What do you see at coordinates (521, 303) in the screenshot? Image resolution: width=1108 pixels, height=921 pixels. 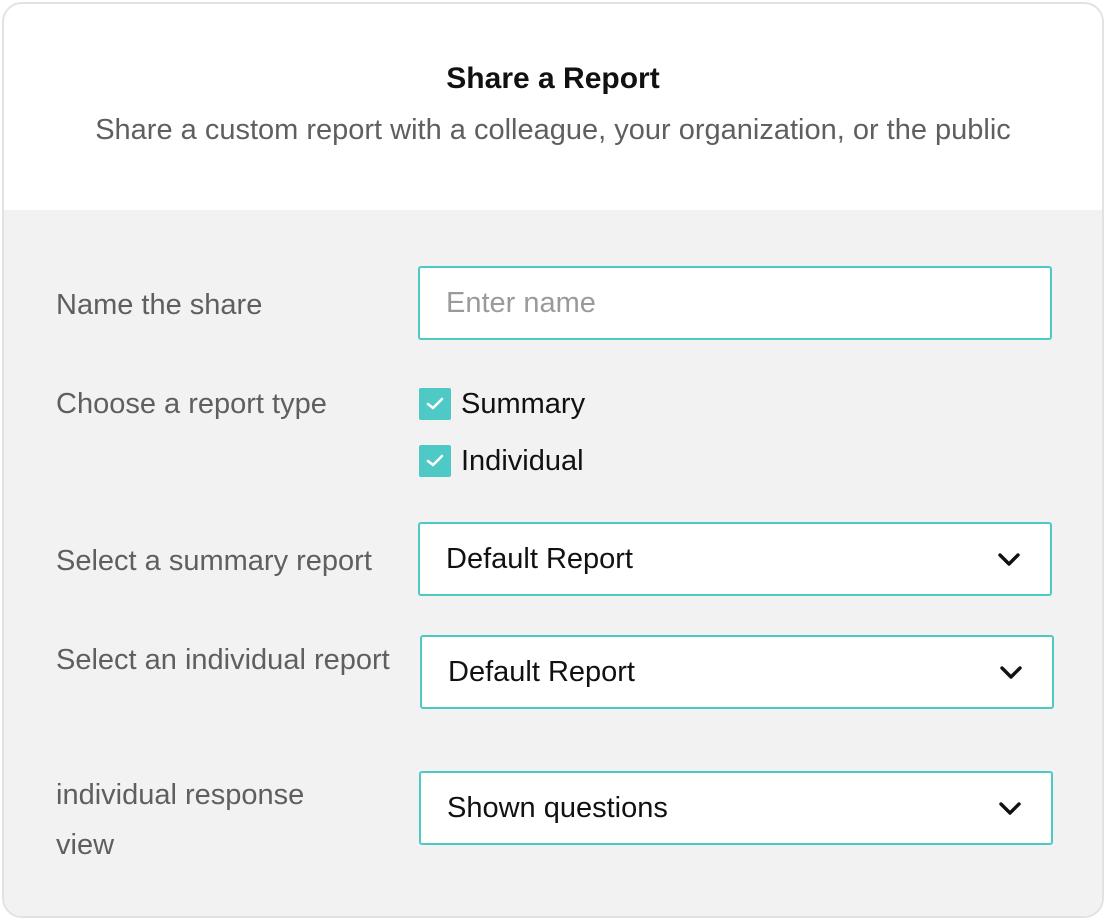 I see `share-name-placeholder: Enter name` at bounding box center [521, 303].